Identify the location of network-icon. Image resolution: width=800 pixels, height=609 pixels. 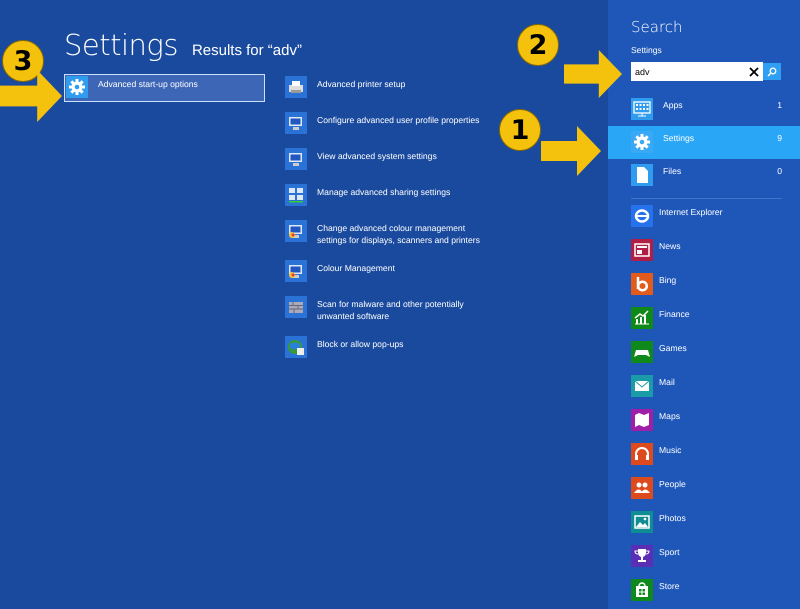
(296, 195).